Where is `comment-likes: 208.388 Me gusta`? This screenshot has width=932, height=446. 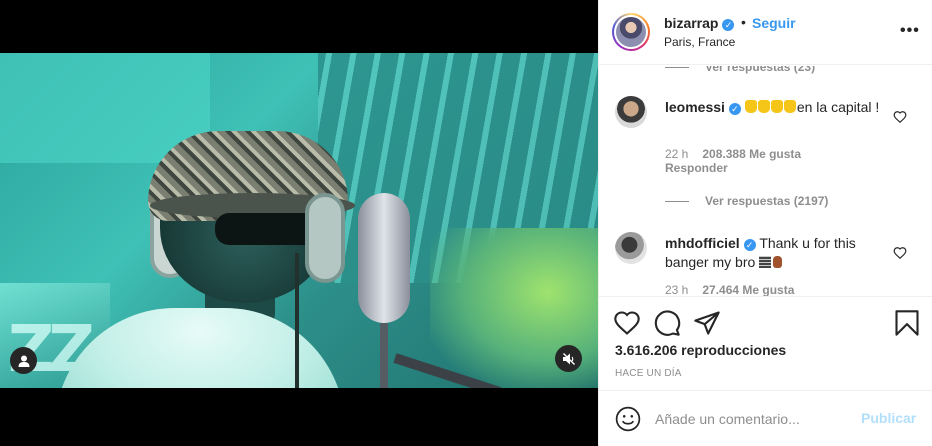
comment-likes: 208.388 Me gusta is located at coordinates (751, 154).